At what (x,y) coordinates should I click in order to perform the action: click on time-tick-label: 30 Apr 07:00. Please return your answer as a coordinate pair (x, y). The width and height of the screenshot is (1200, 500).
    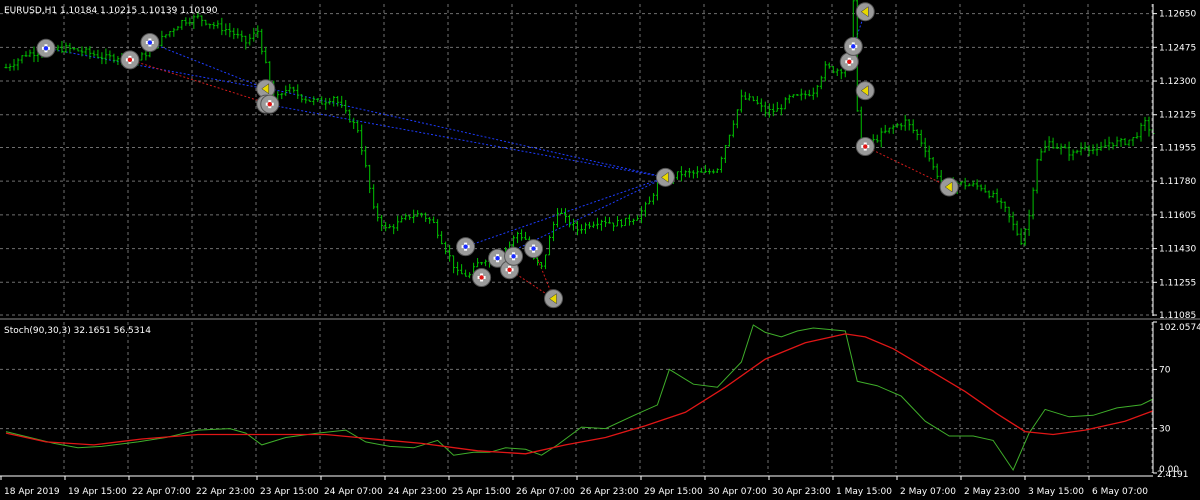
    Looking at the image, I should click on (737, 492).